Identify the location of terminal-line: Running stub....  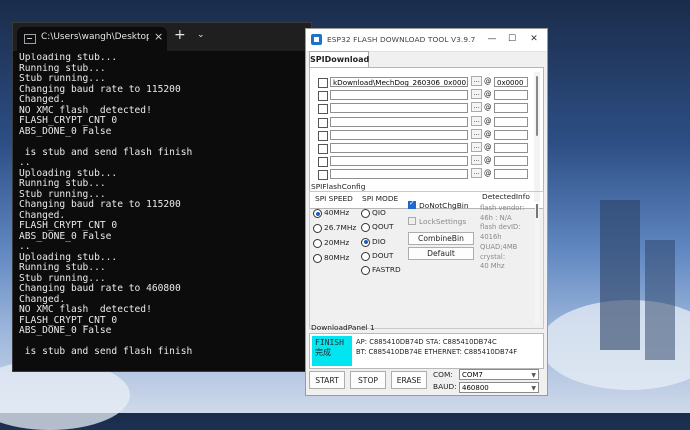
(62, 183).